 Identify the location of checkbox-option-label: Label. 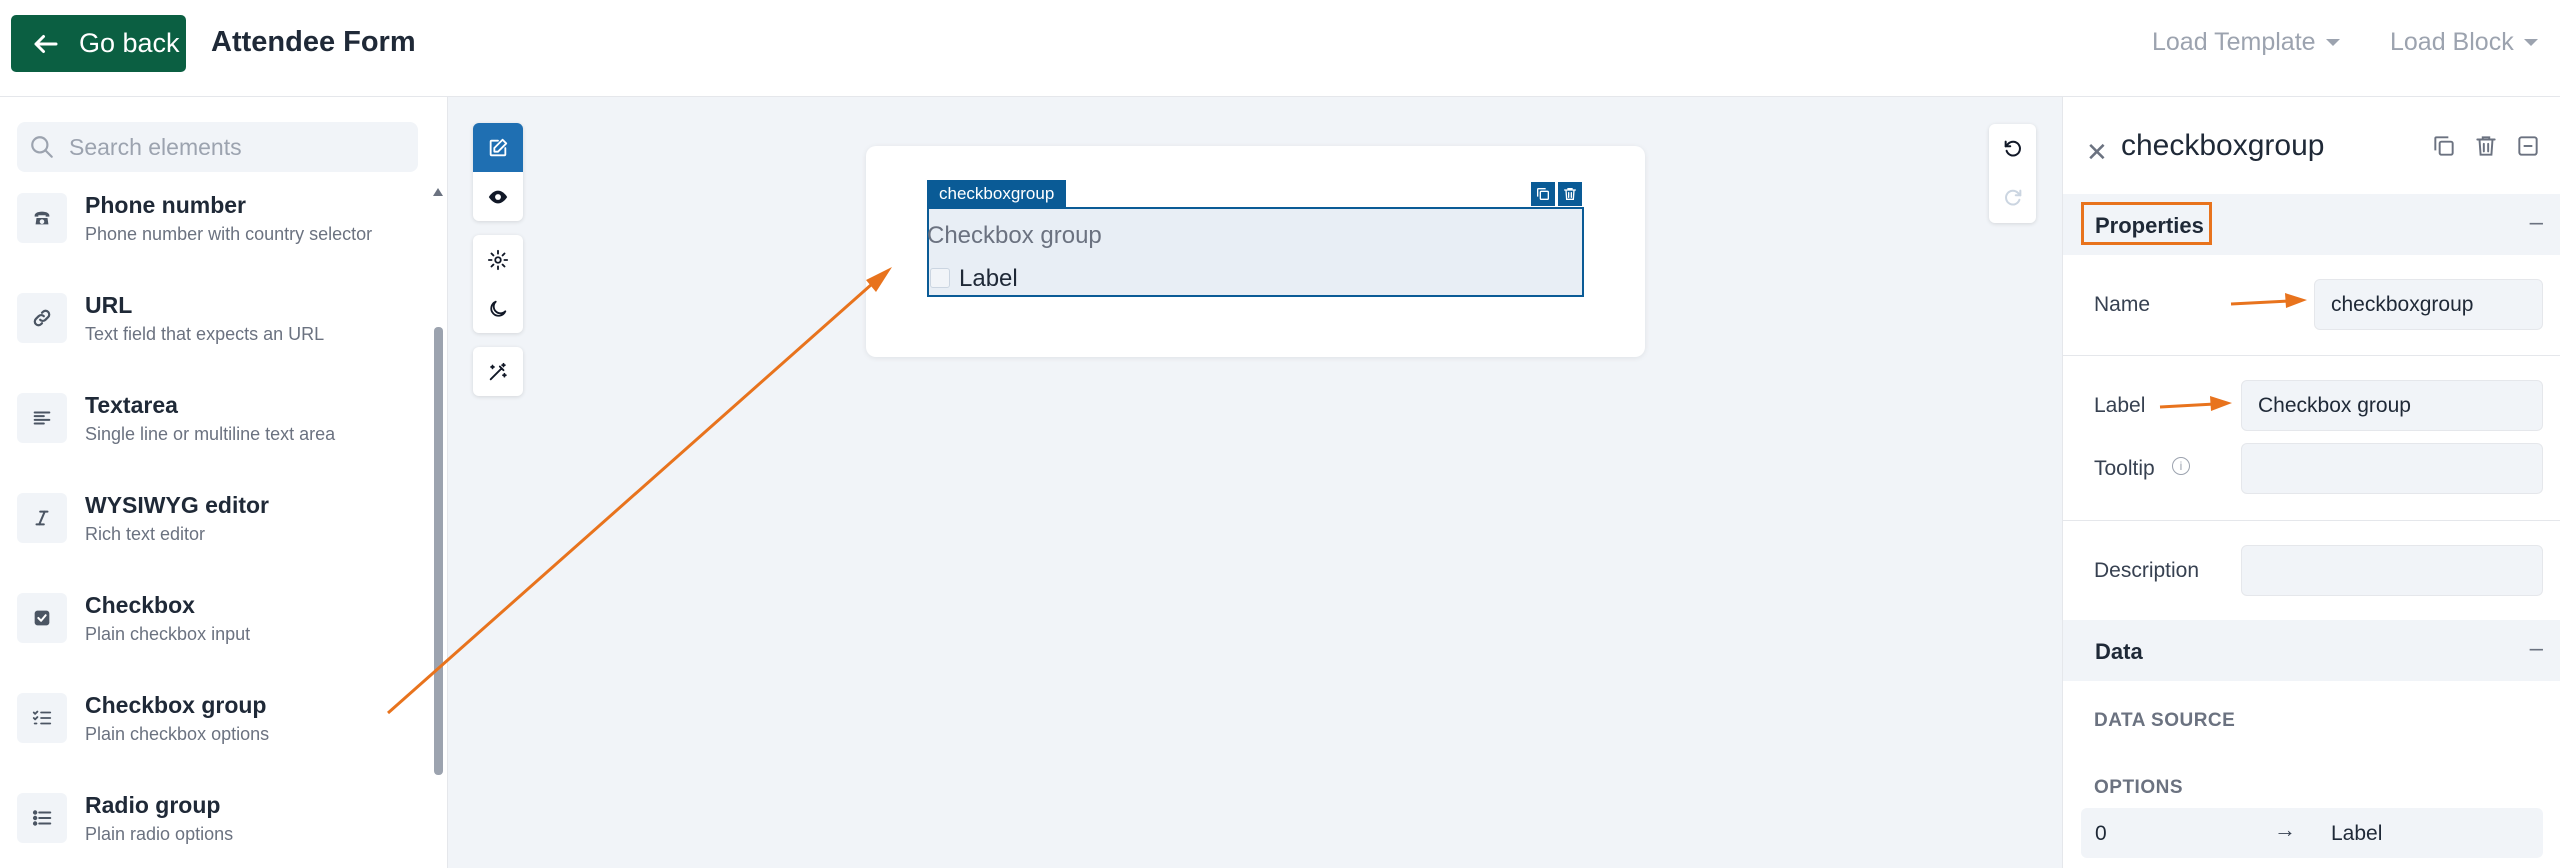
(988, 278).